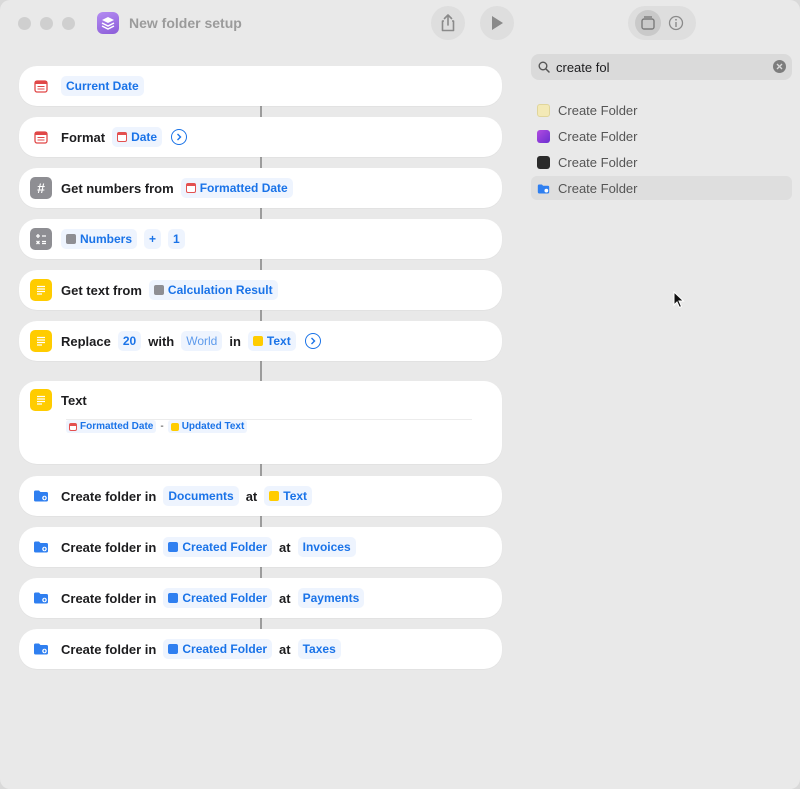  What do you see at coordinates (24, 23) in the screenshot?
I see `close-window-button` at bounding box center [24, 23].